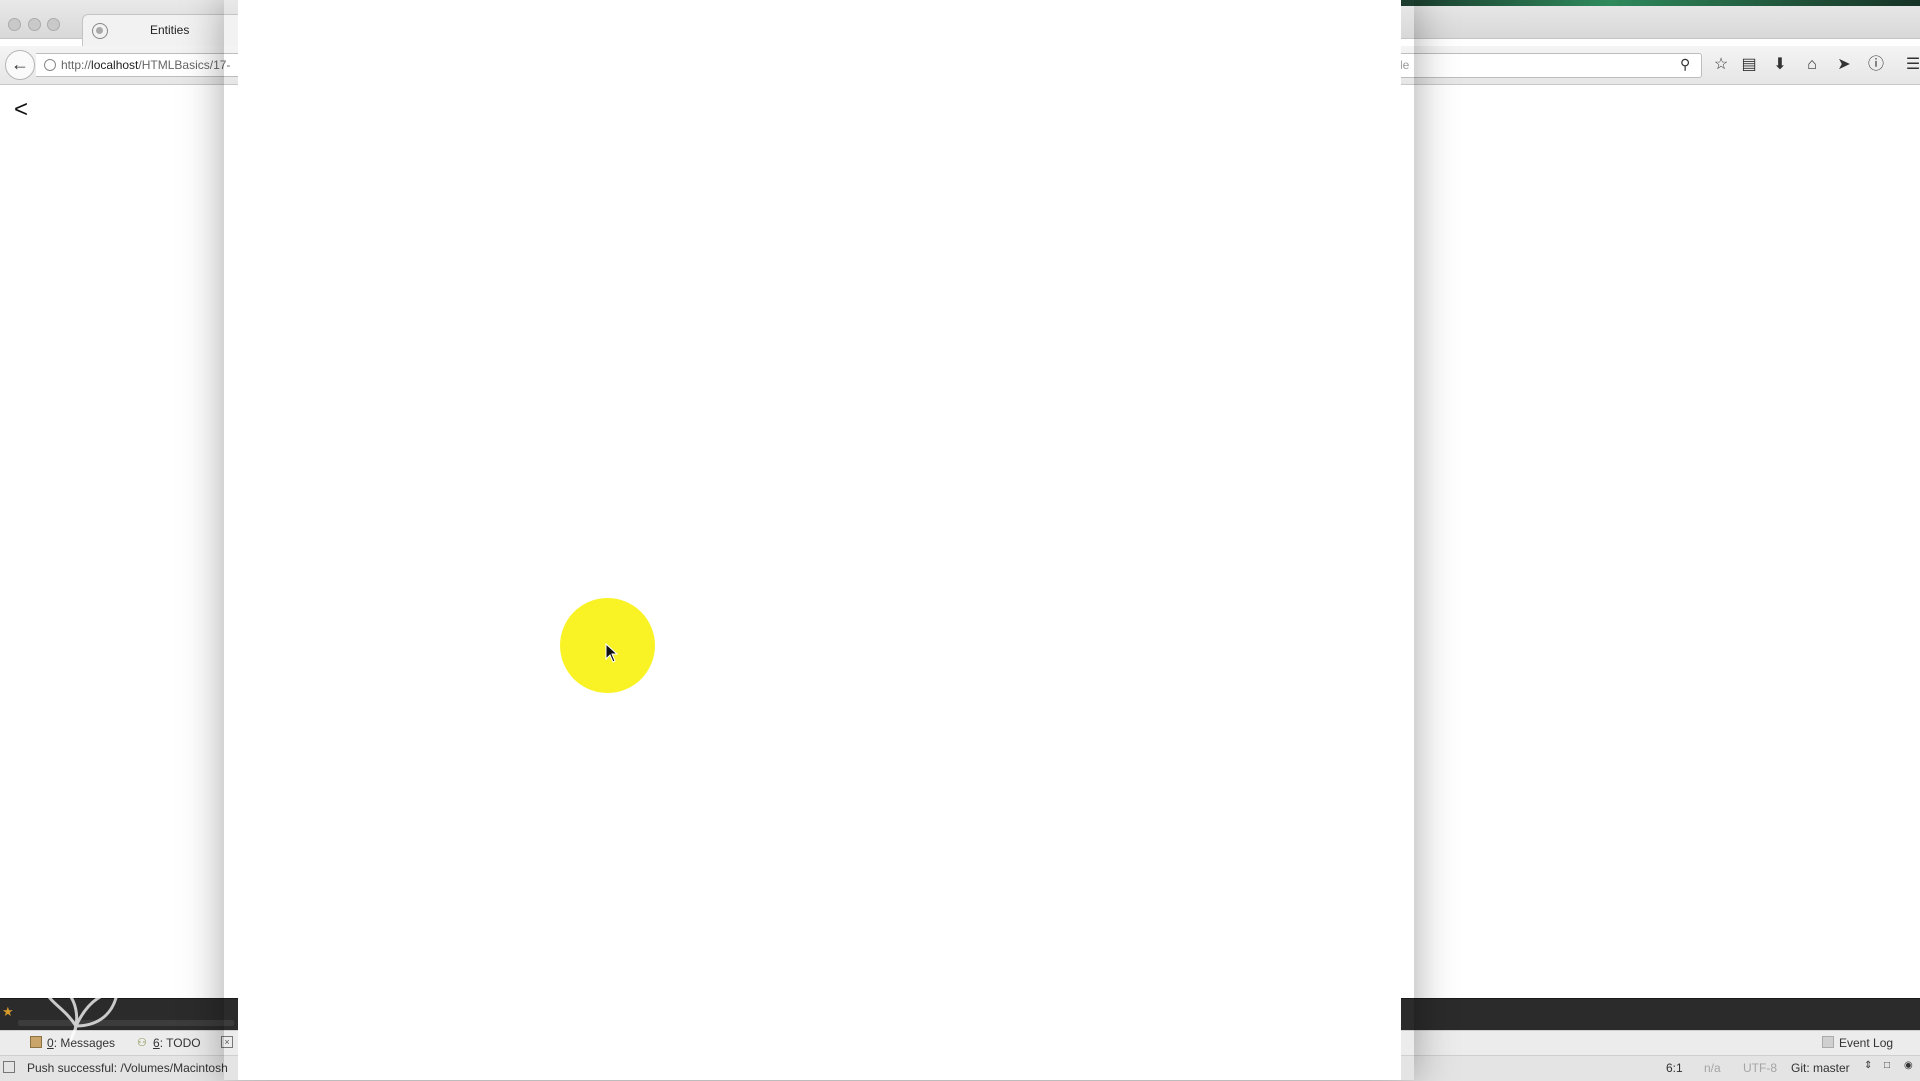 The width and height of the screenshot is (1920, 1081). I want to click on watermark-logo, so click(79, 1014).